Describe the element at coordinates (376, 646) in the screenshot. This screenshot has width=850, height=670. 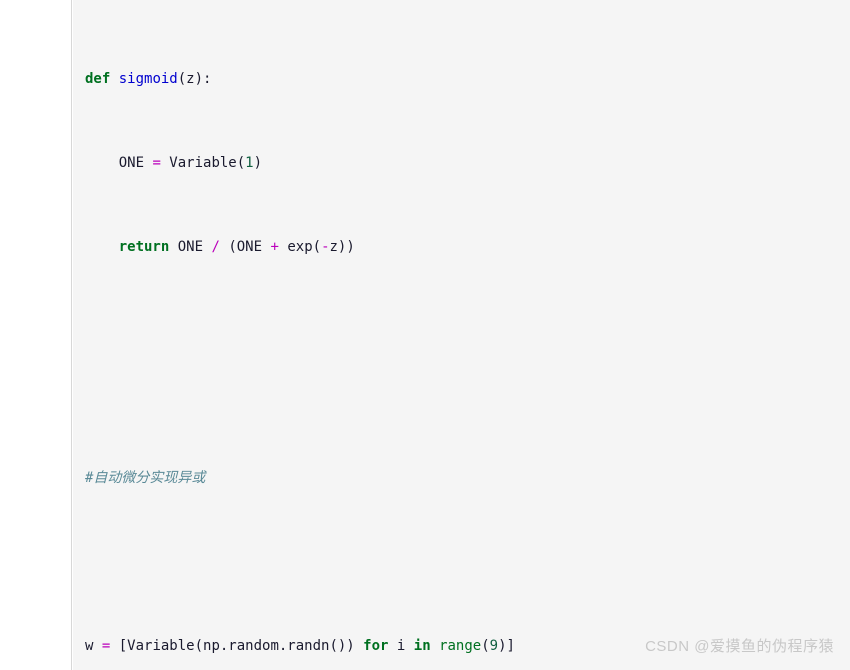
I see `keyword-for: for` at that location.